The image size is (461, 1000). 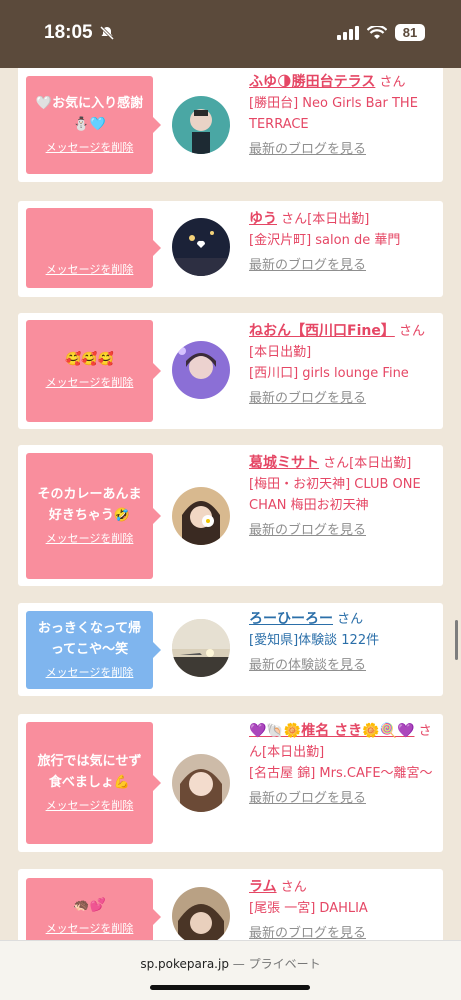 What do you see at coordinates (410, 32) in the screenshot?
I see `battery-indicator: 81` at bounding box center [410, 32].